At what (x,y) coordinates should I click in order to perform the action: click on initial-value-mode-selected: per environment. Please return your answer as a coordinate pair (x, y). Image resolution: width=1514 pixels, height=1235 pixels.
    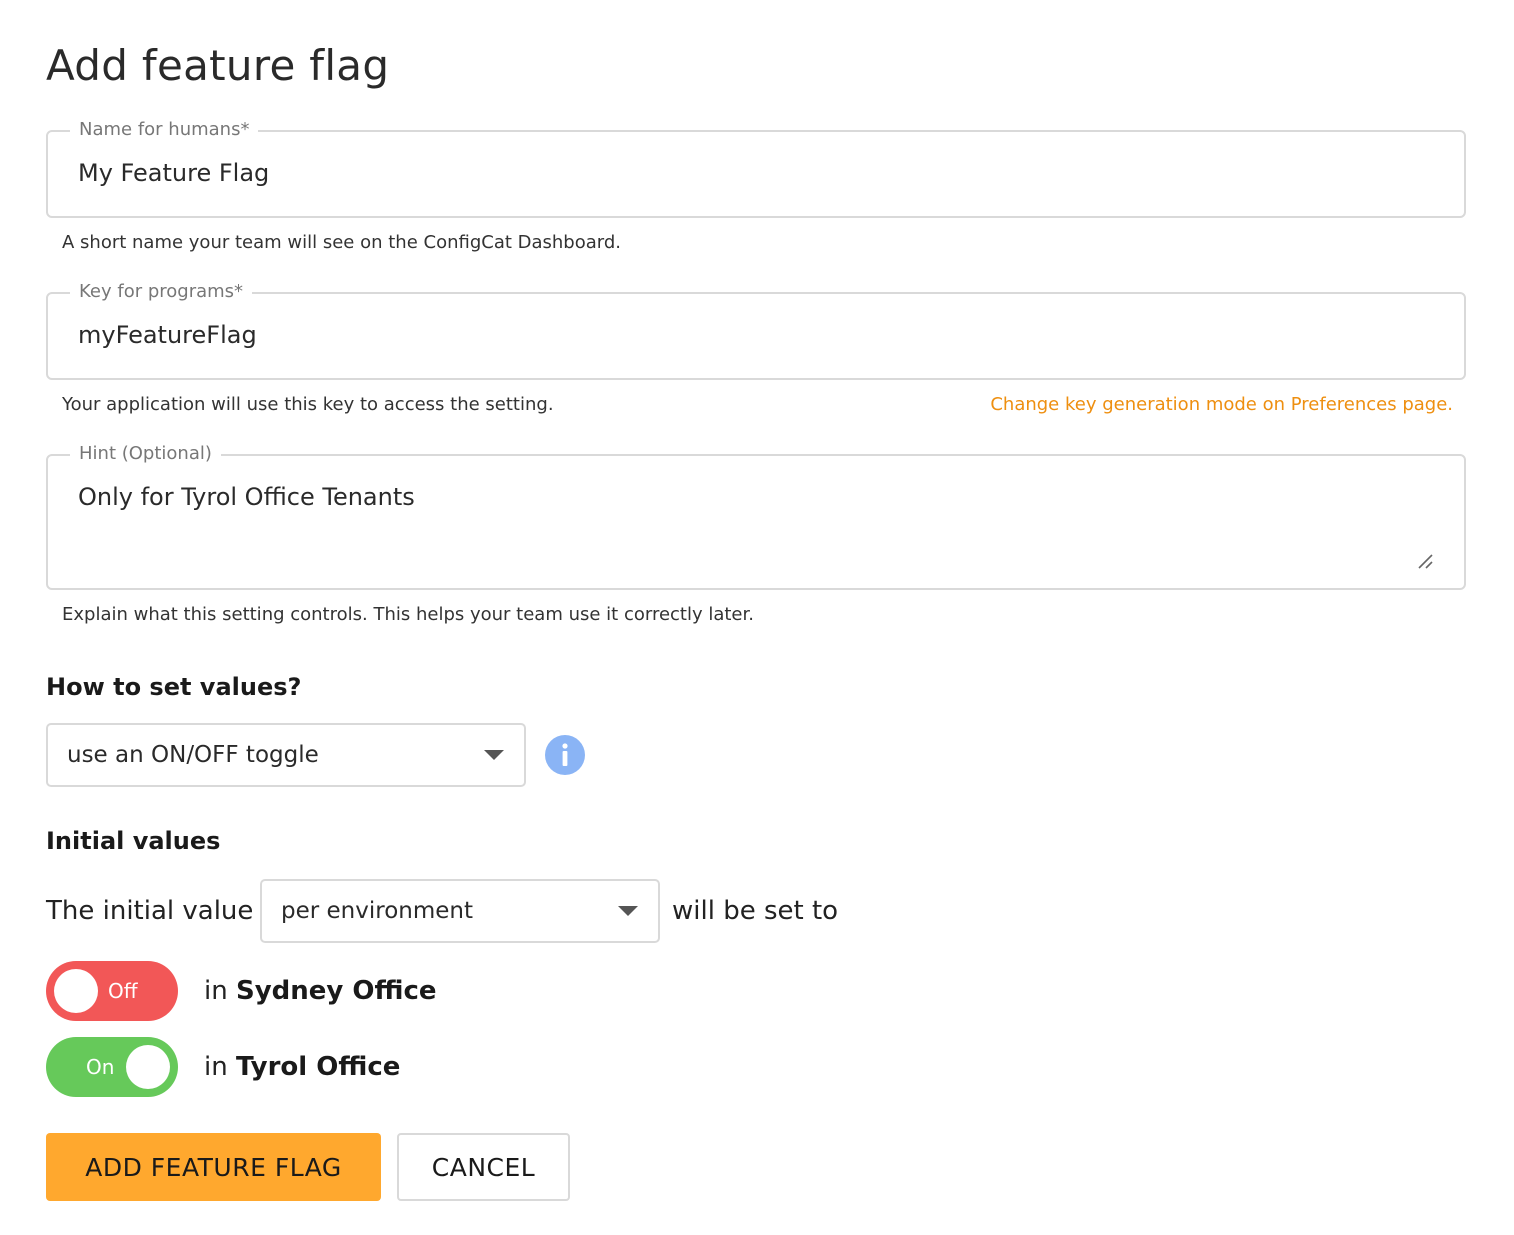
    Looking at the image, I should click on (377, 911).